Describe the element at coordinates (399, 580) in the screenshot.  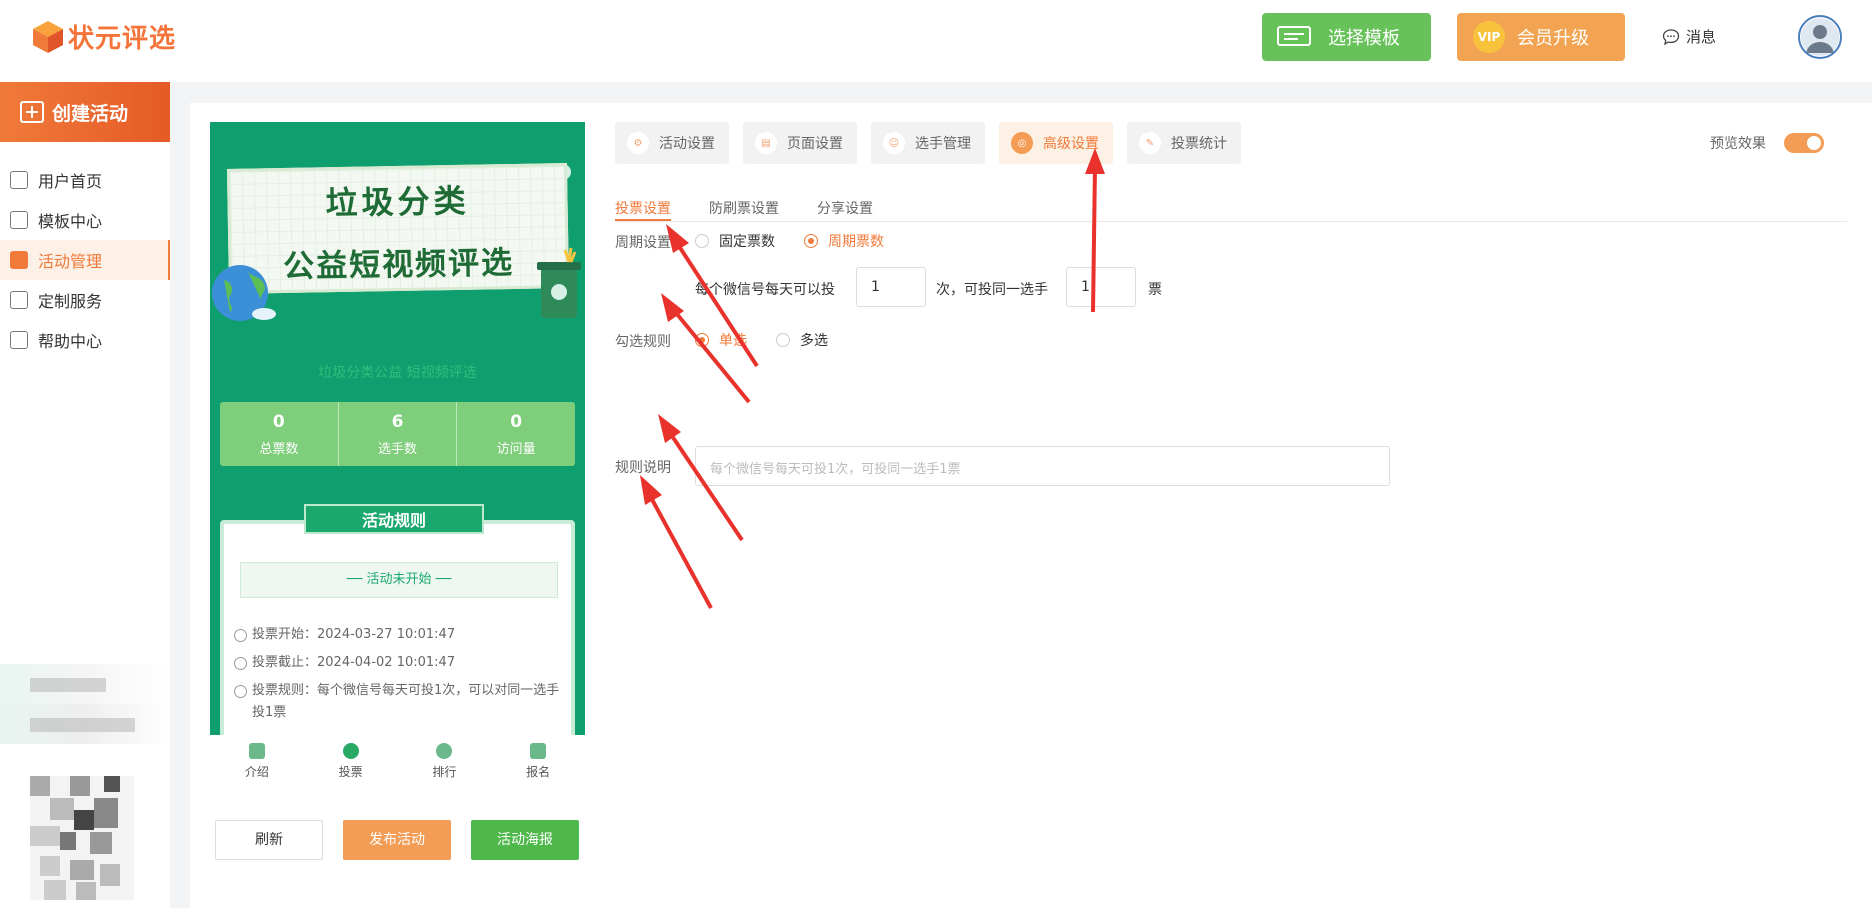
I see `rules-status: ── 活动未开始 ──` at that location.